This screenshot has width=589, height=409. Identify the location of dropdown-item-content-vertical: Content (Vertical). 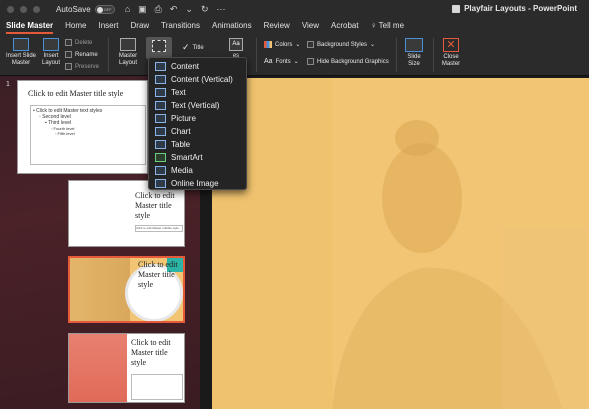
(197, 79).